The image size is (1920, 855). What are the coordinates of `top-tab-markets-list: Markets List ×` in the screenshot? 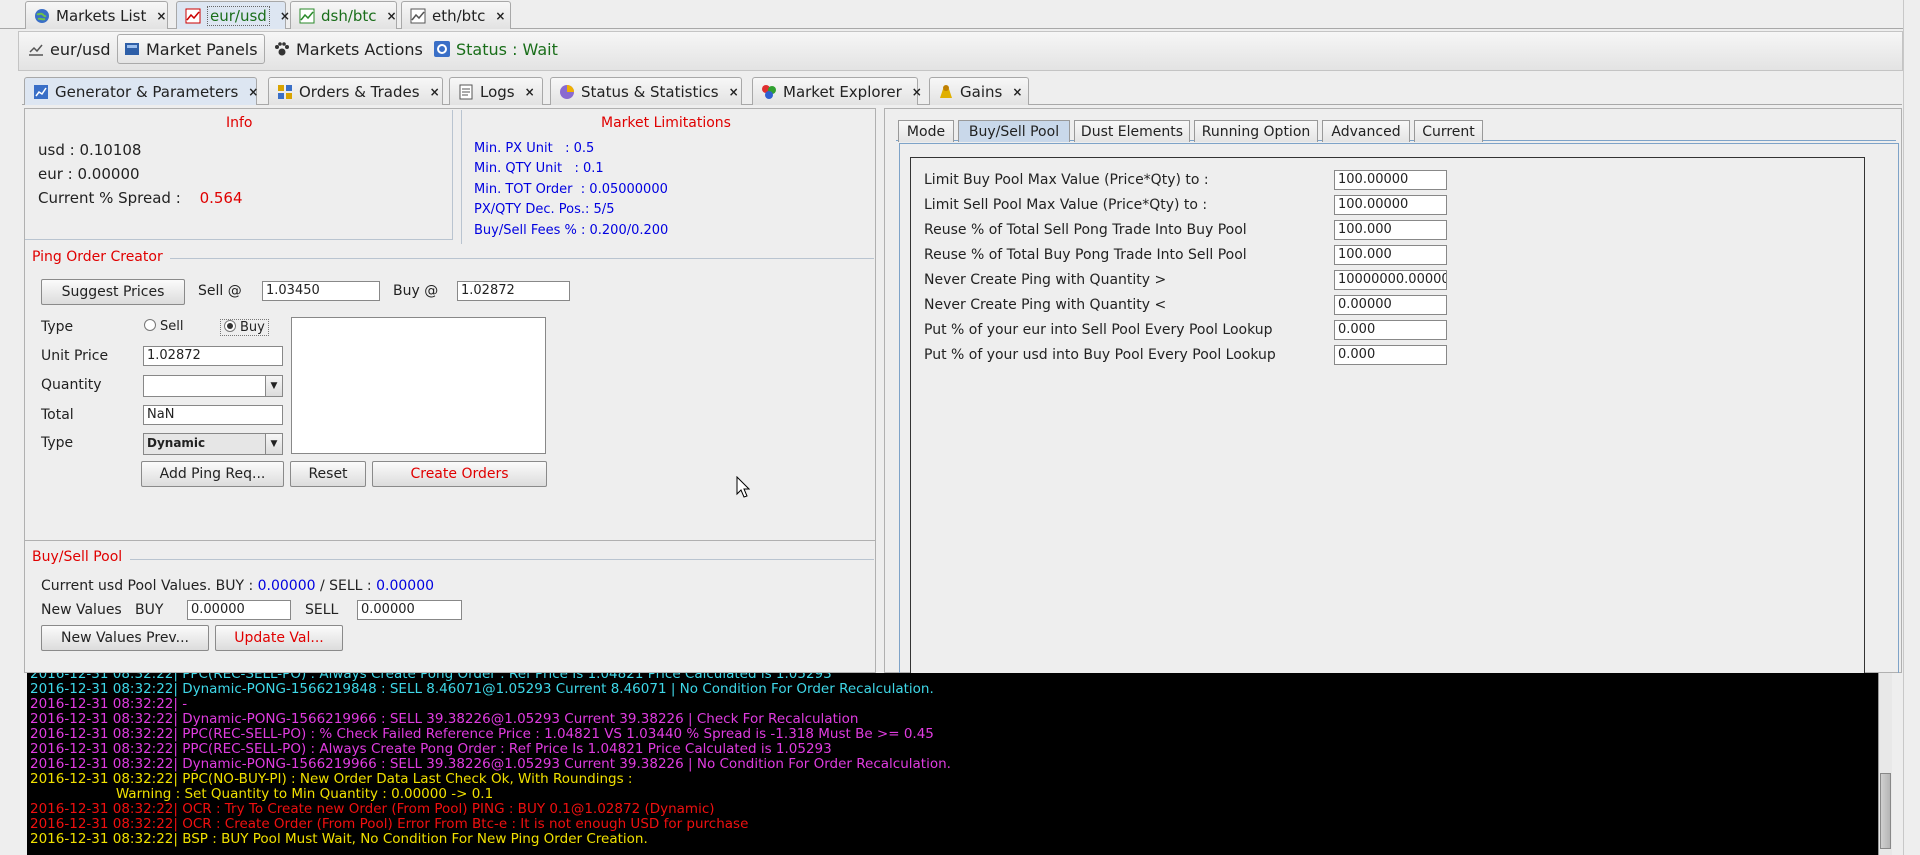 It's located at (96, 15).